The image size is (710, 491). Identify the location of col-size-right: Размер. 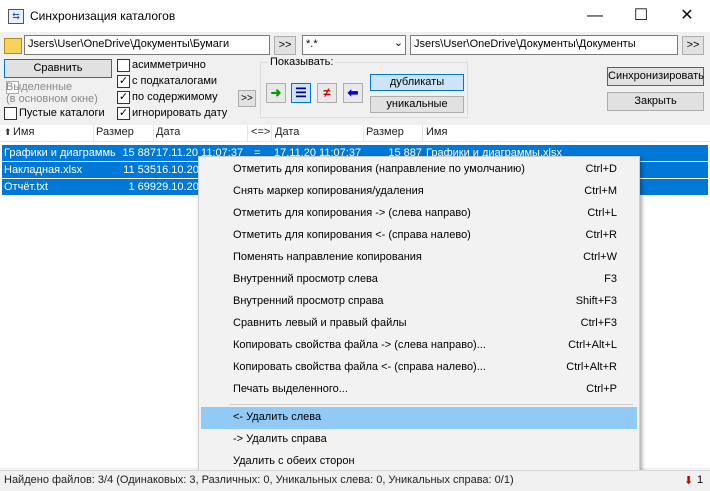
(385, 132).